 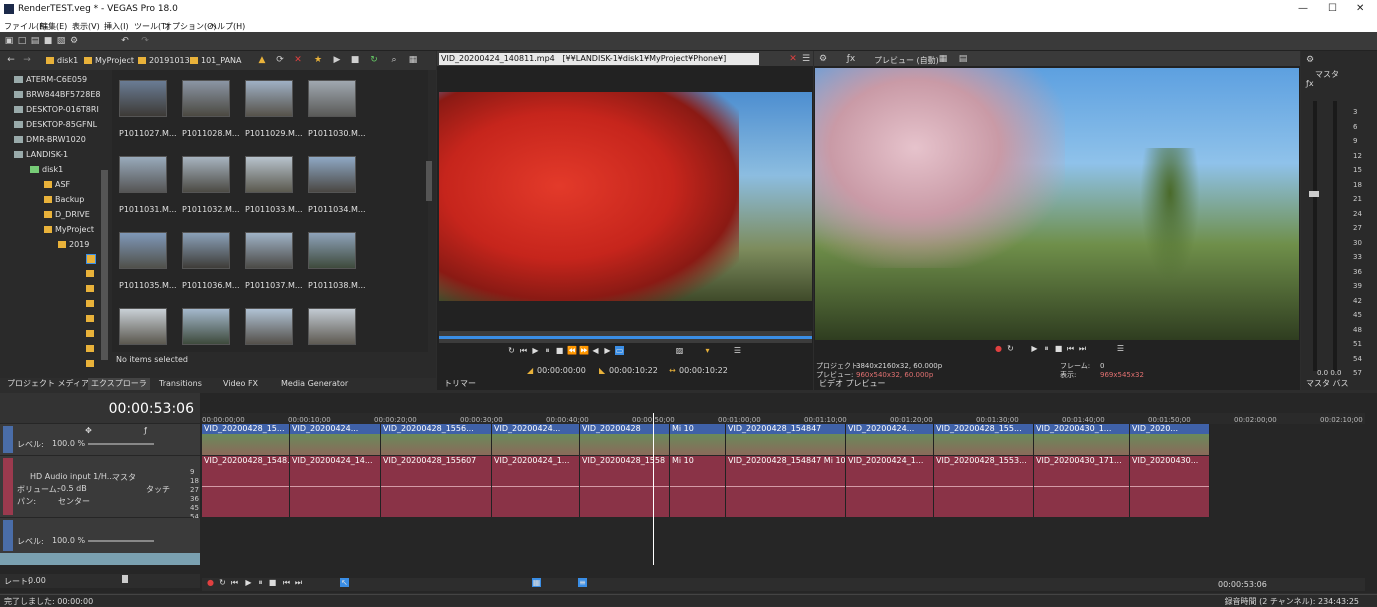 What do you see at coordinates (595, 350) in the screenshot?
I see `prev-icon: ◀` at bounding box center [595, 350].